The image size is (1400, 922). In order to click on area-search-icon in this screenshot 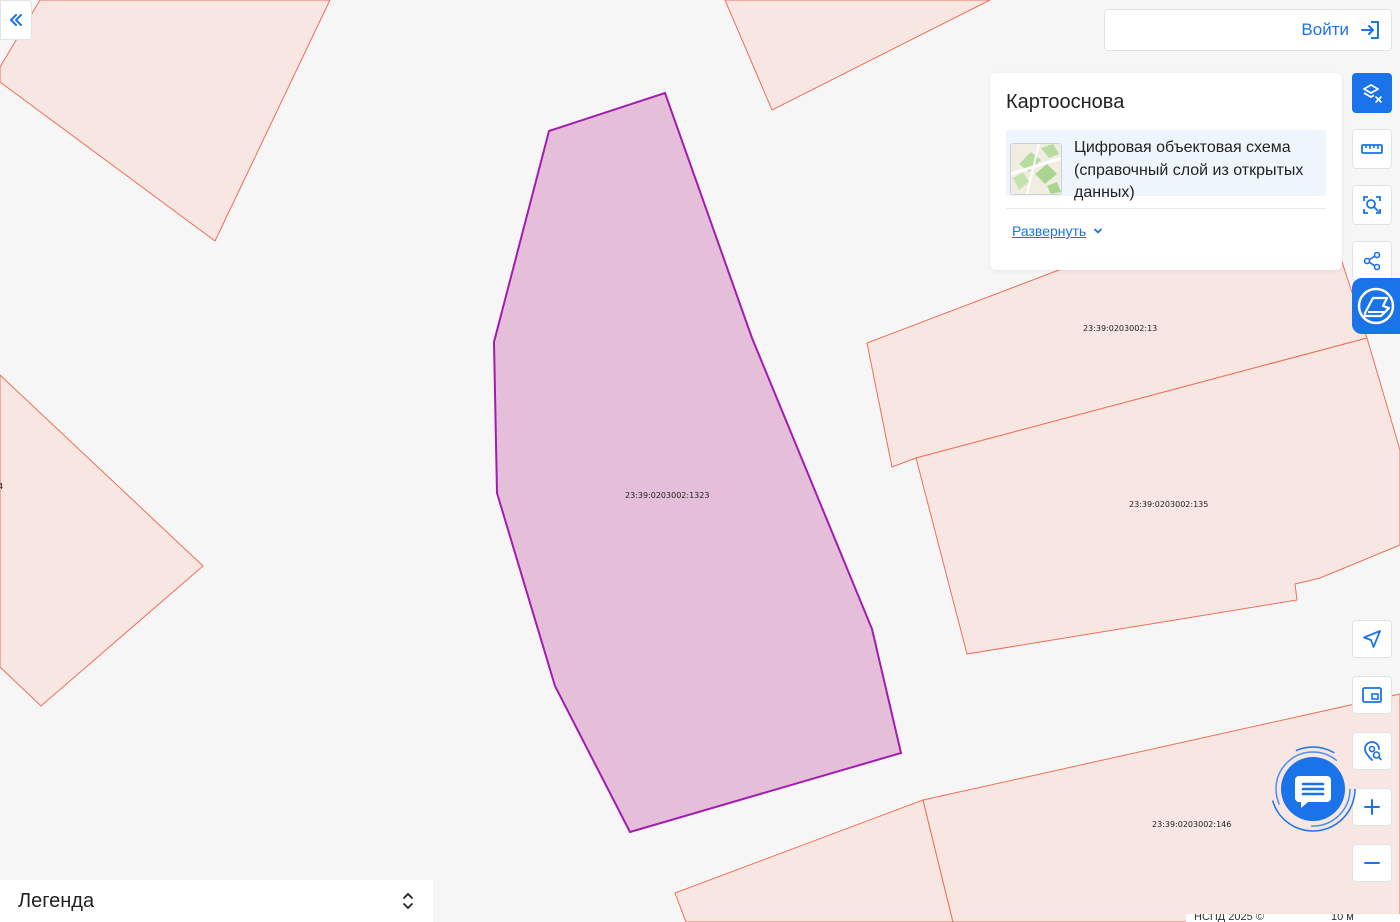, I will do `click(1372, 205)`.